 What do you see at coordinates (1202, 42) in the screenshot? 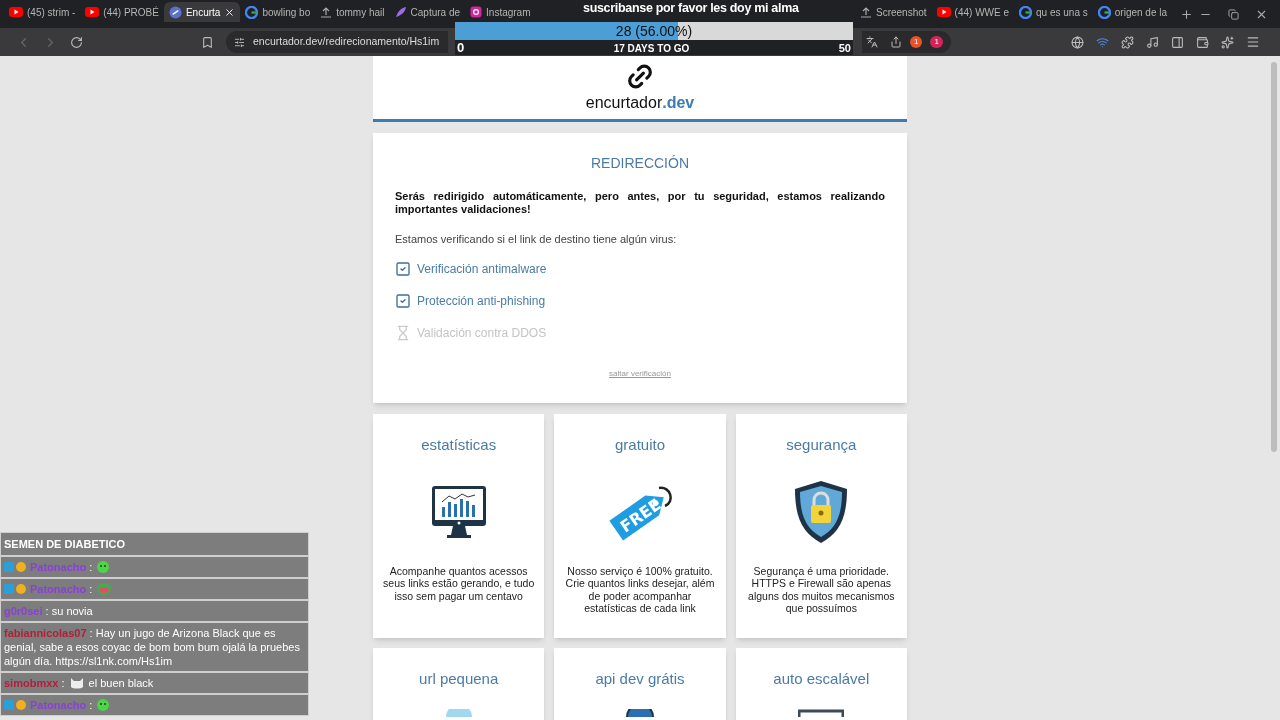
I see `wallet-icon` at bounding box center [1202, 42].